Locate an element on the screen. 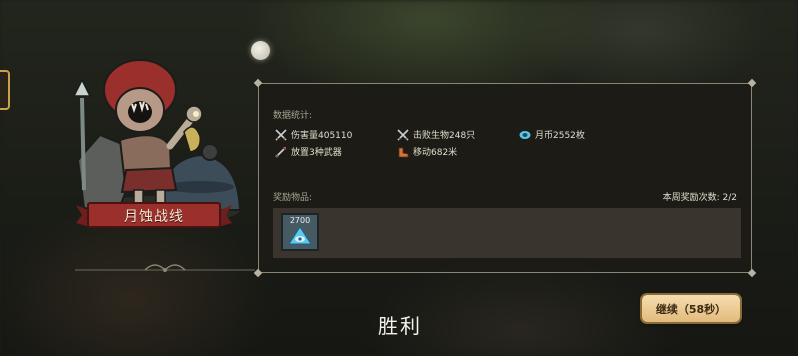 This screenshot has height=356, width=798. stat-damage-text: 伤害量405110 is located at coordinates (322, 136).